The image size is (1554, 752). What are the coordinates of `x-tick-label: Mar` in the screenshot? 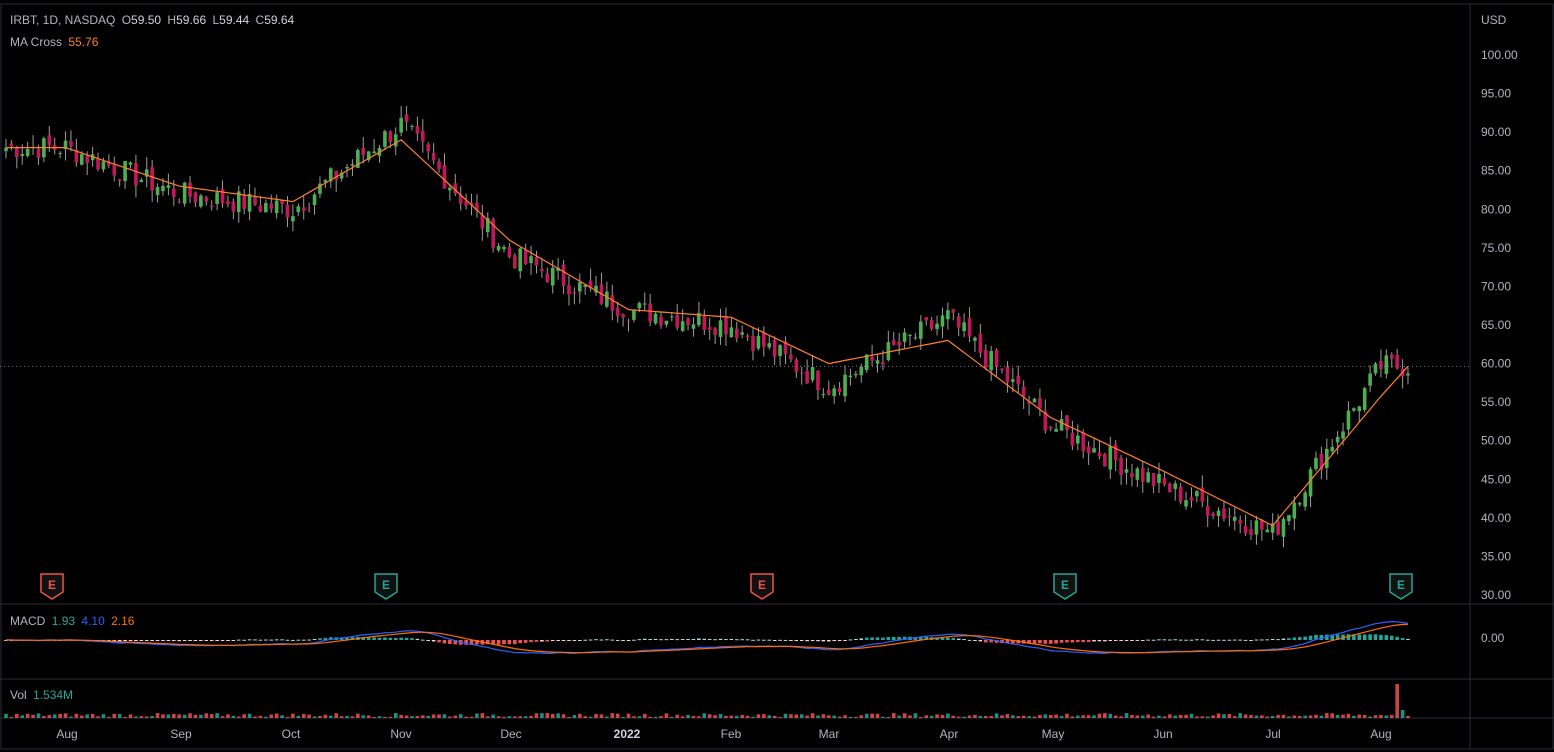 It's located at (829, 734).